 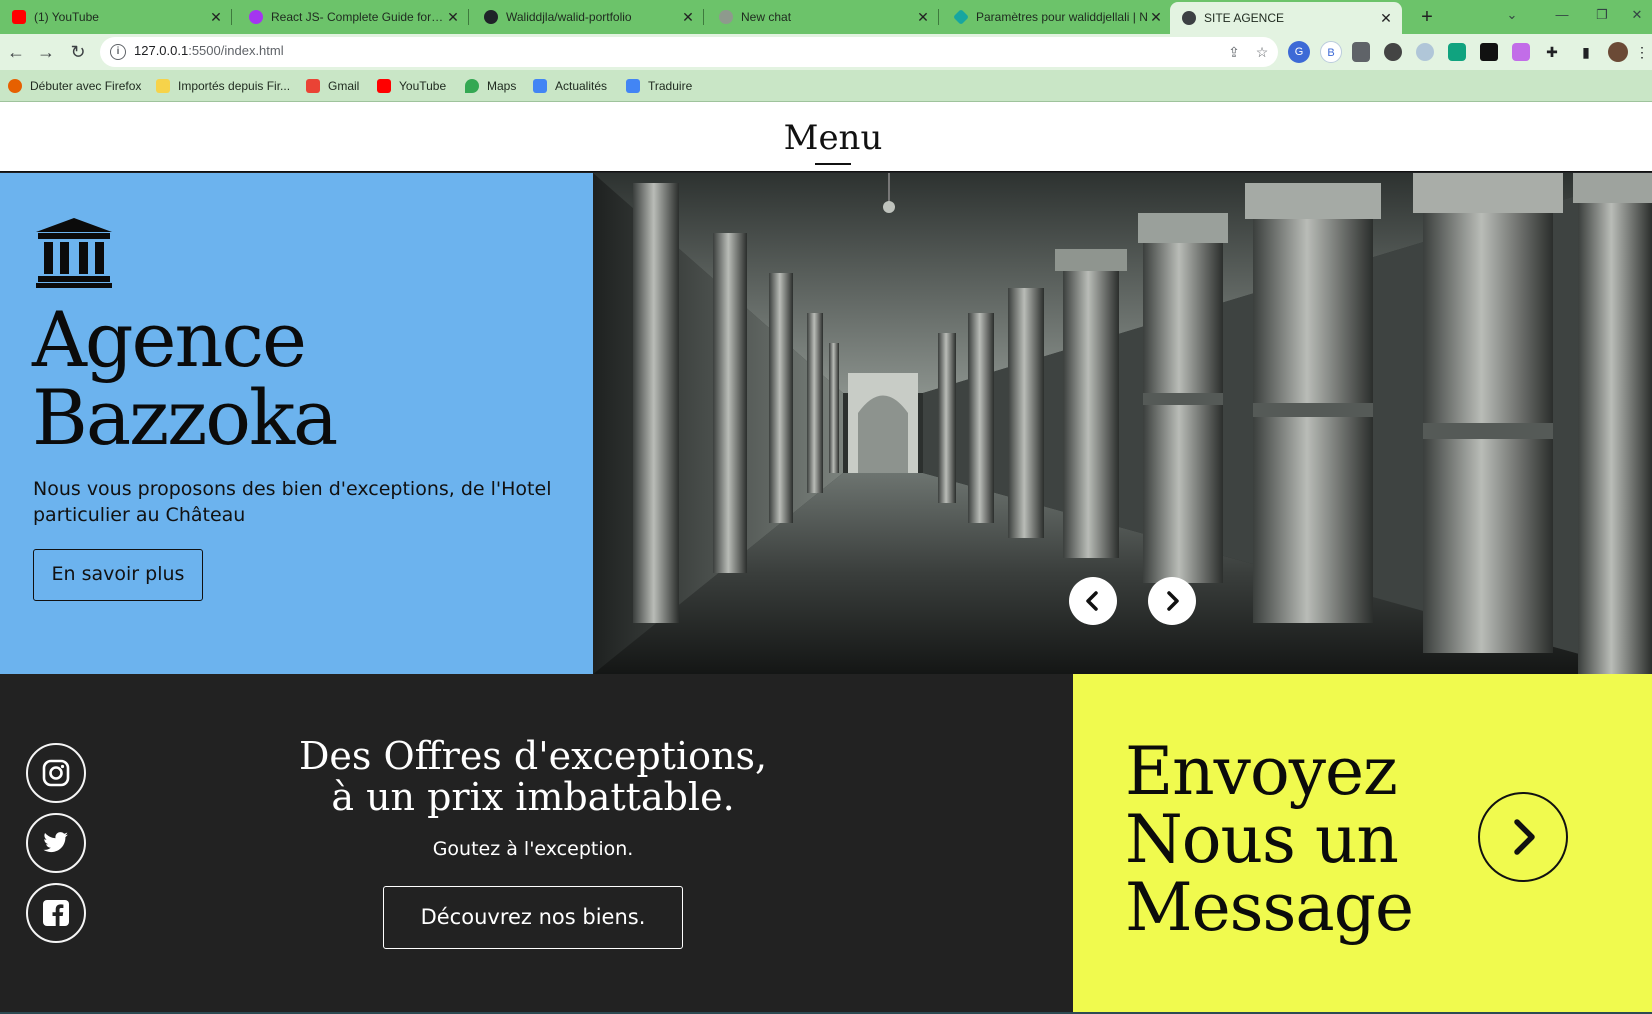 I want to click on tab-react-course: React JS- Complete Guide for Fr ✕, so click(x=353, y=17).